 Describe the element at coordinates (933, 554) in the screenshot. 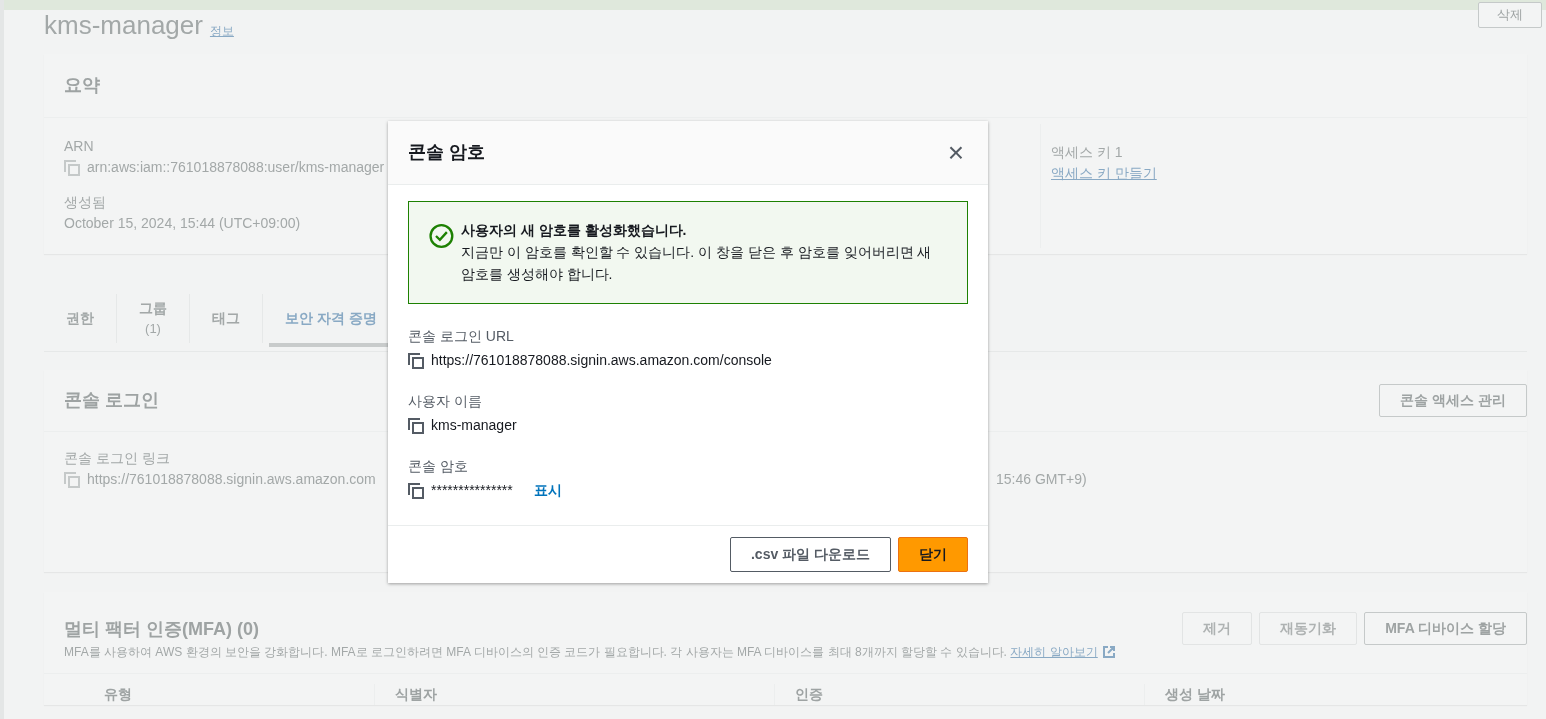

I see `close-dialog-button: 닫기` at that location.